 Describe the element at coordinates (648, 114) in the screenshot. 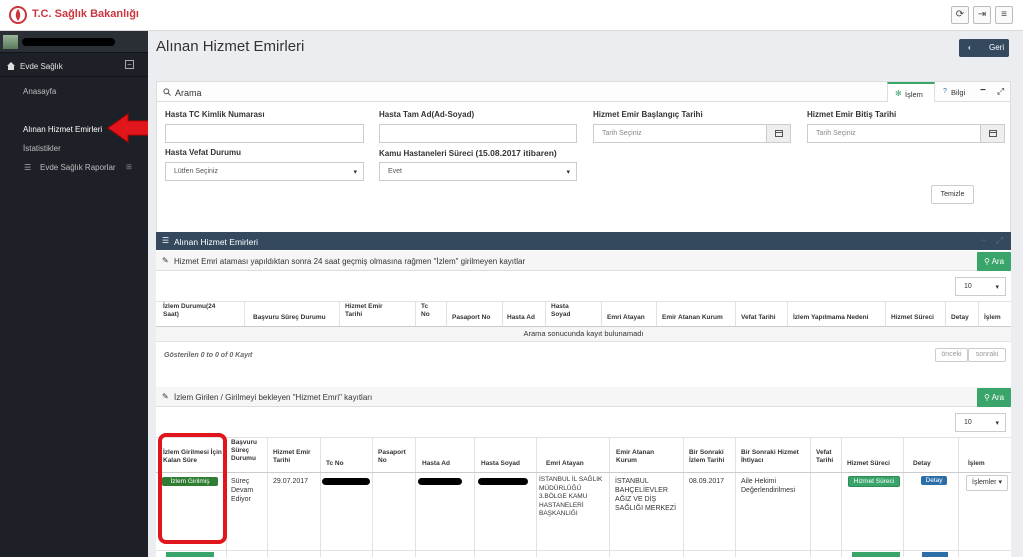

I see `start-date-label: Hizmet Emir Başlangıç Tarihi` at that location.